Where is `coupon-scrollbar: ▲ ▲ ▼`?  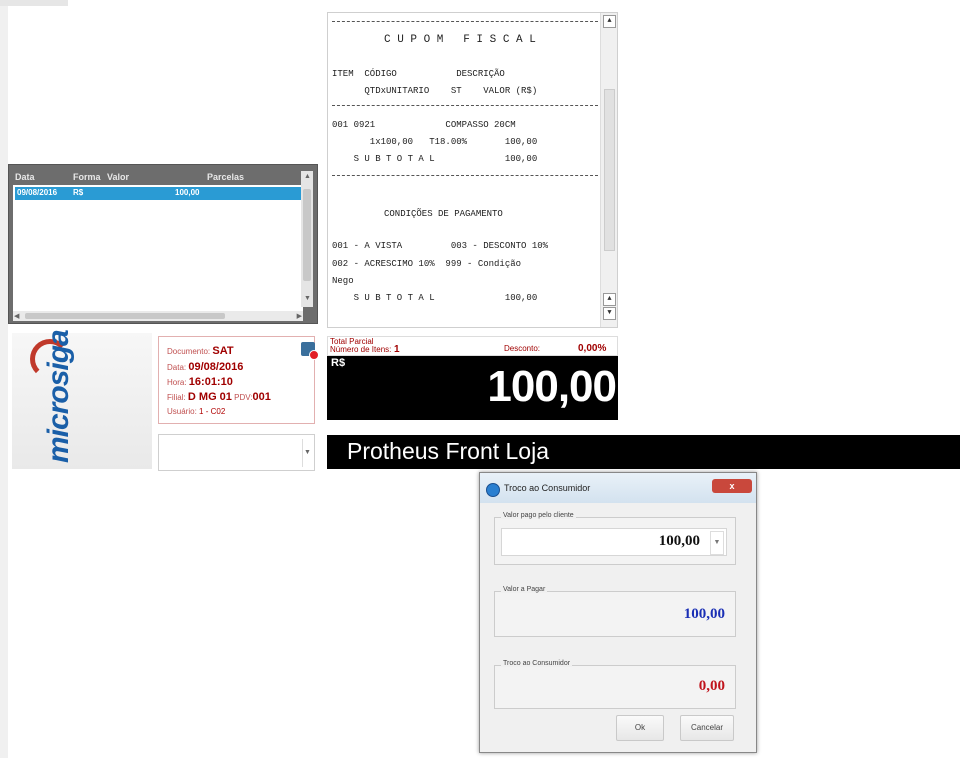 coupon-scrollbar: ▲ ▲ ▼ is located at coordinates (608, 170).